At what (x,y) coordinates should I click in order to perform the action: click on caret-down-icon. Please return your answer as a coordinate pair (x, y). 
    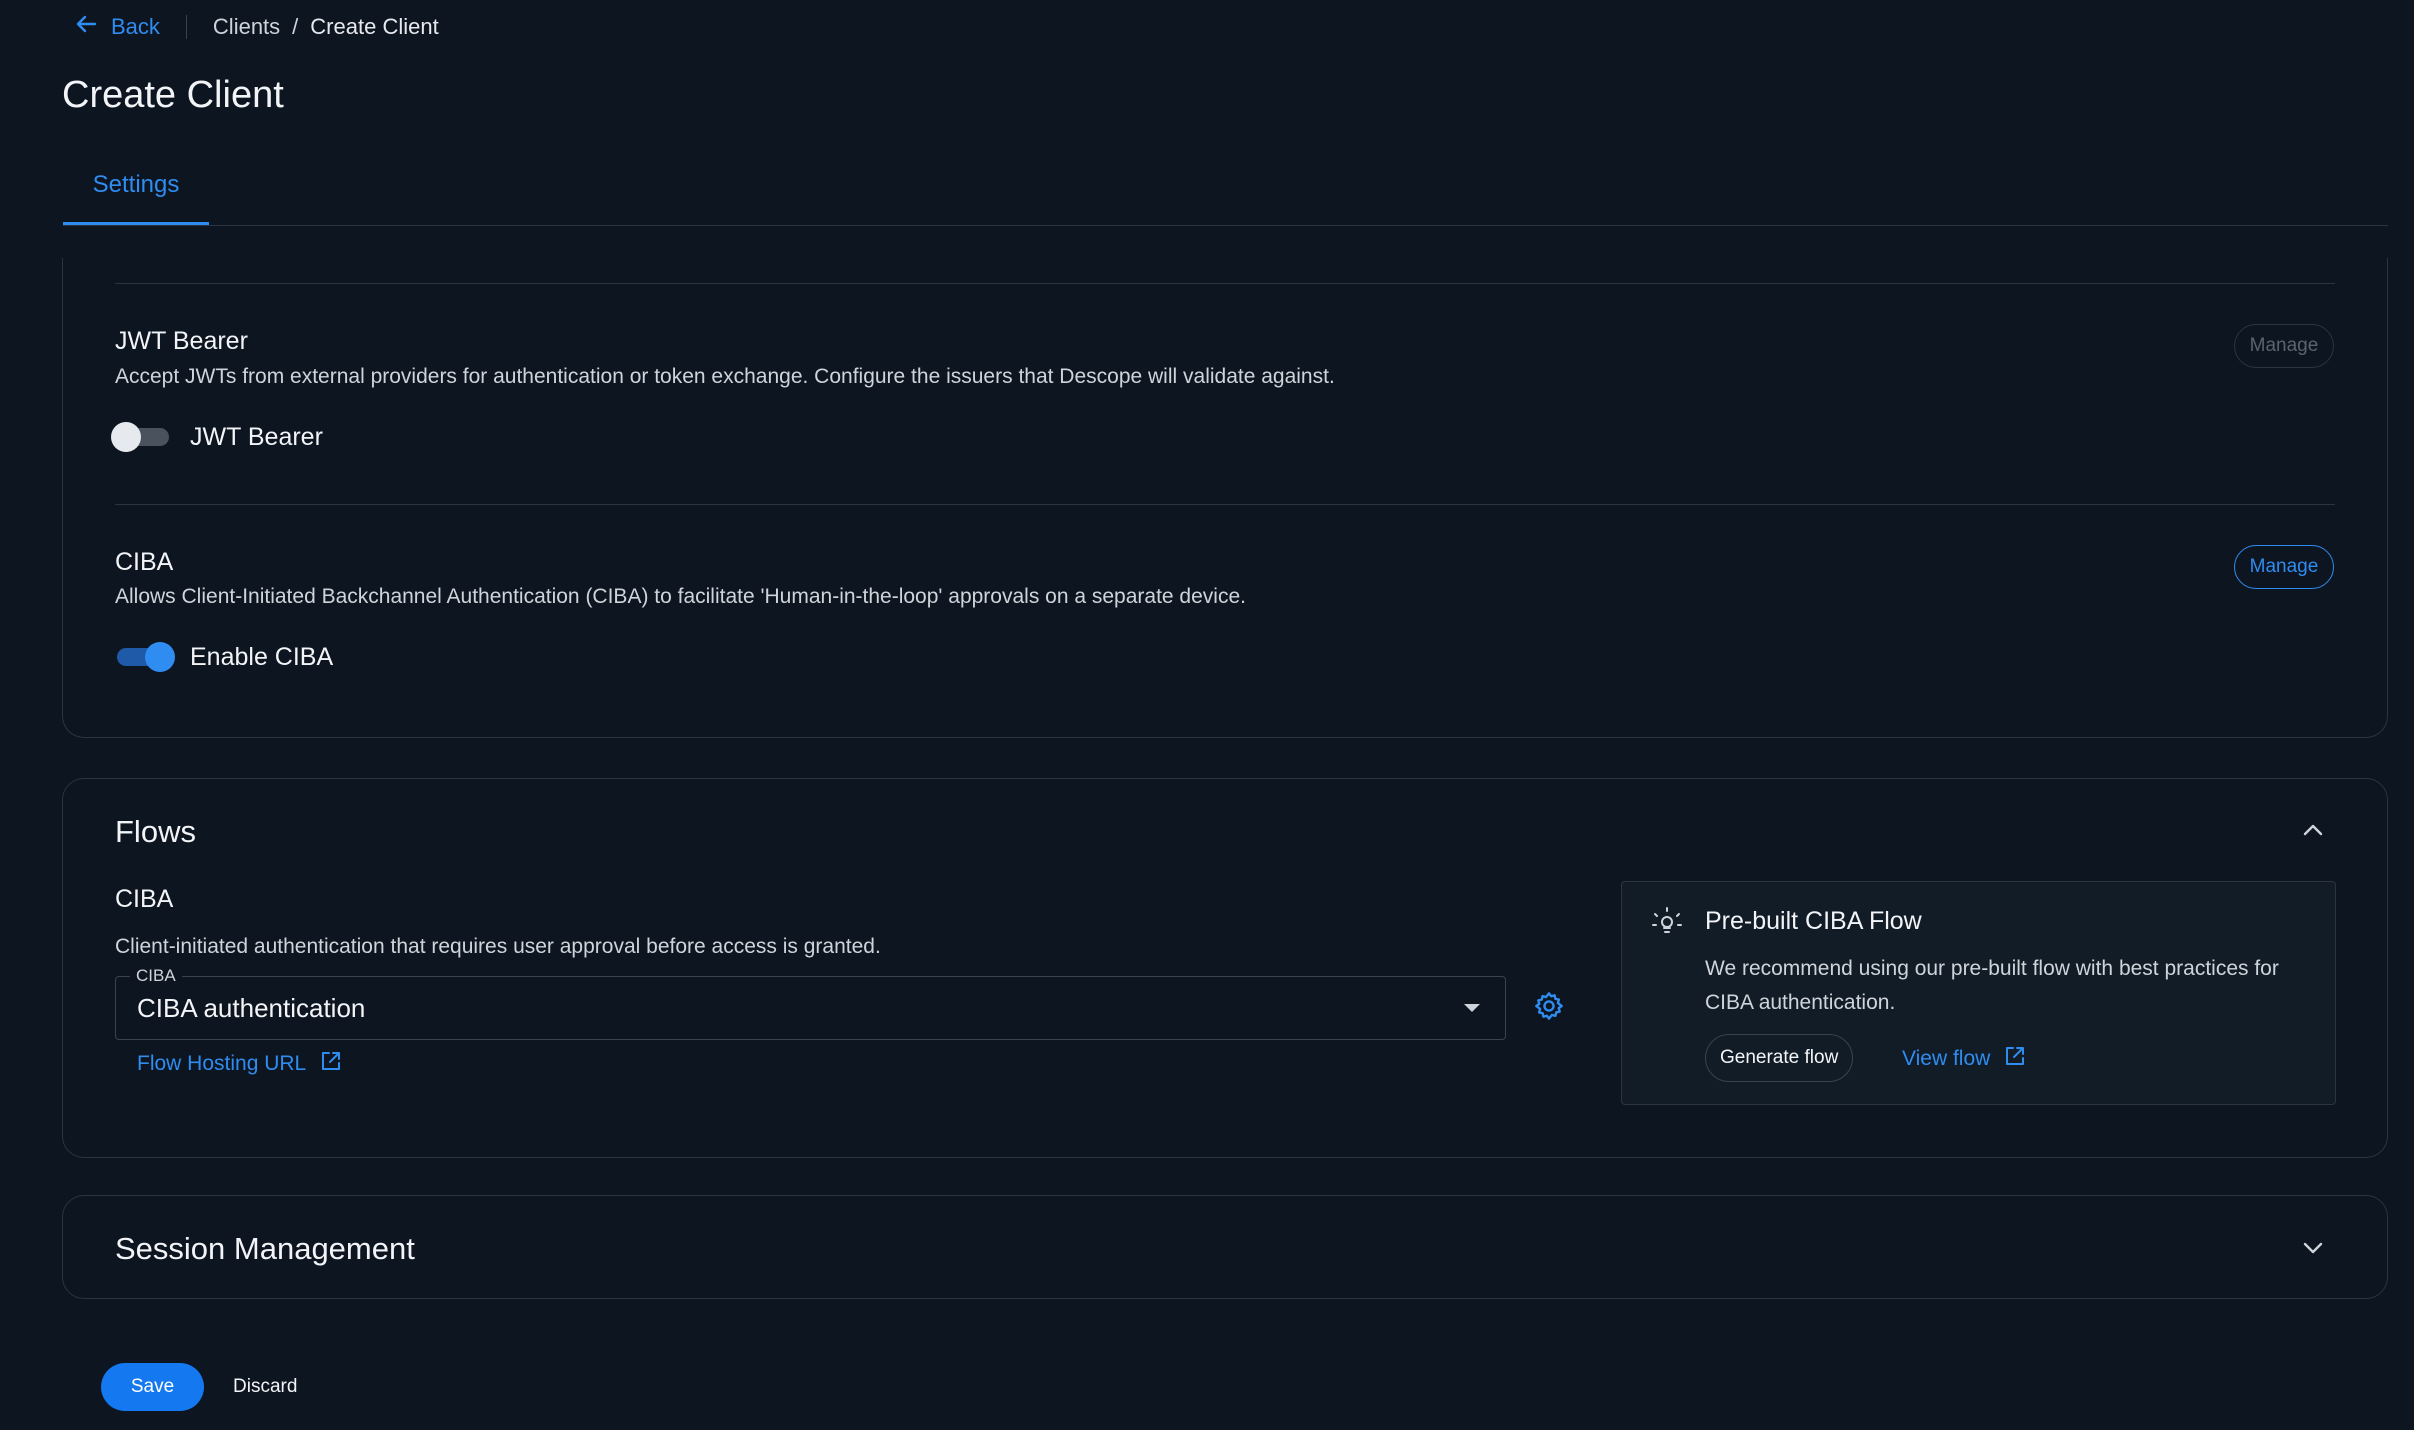
    Looking at the image, I should click on (1472, 1008).